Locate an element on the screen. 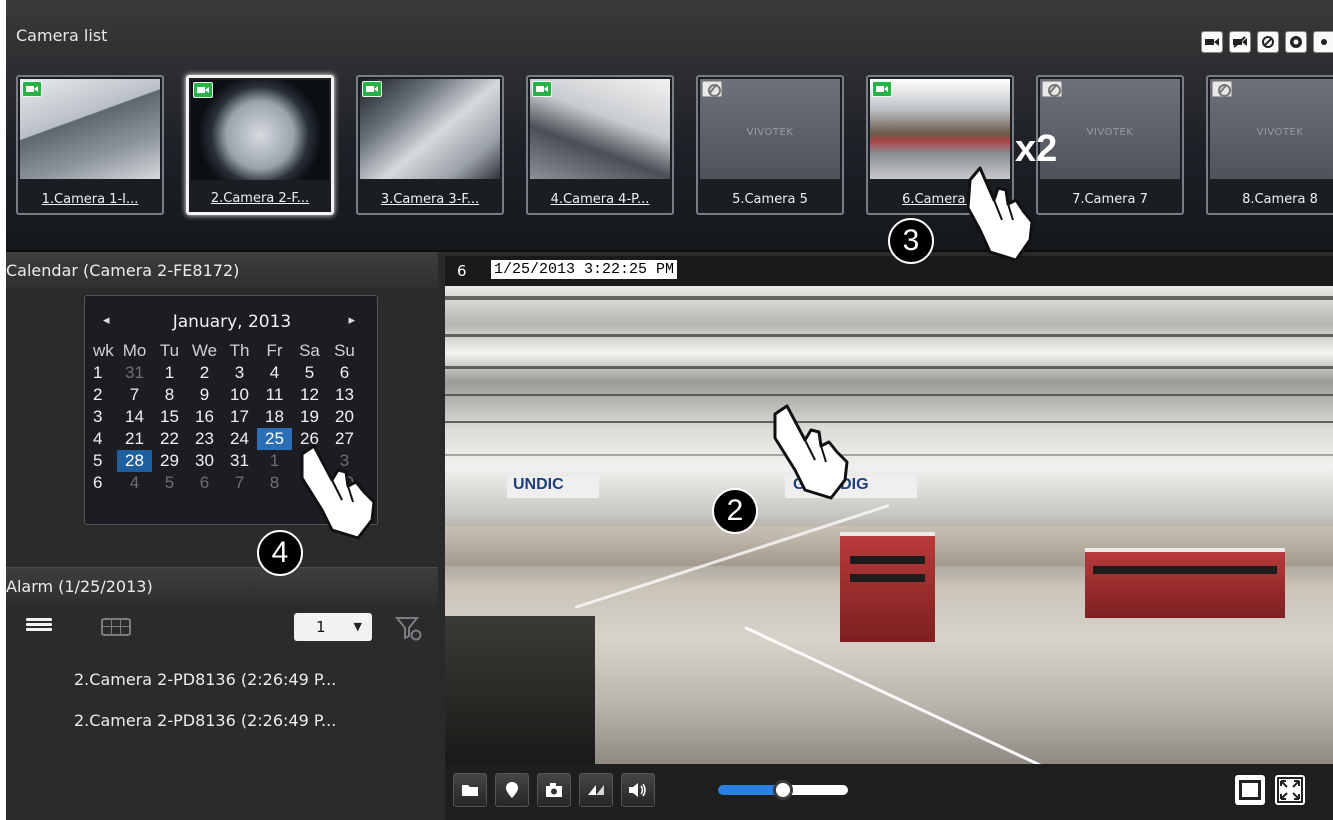 This screenshot has width=1333, height=820. calendar-weekday-label: Su is located at coordinates (344, 350).